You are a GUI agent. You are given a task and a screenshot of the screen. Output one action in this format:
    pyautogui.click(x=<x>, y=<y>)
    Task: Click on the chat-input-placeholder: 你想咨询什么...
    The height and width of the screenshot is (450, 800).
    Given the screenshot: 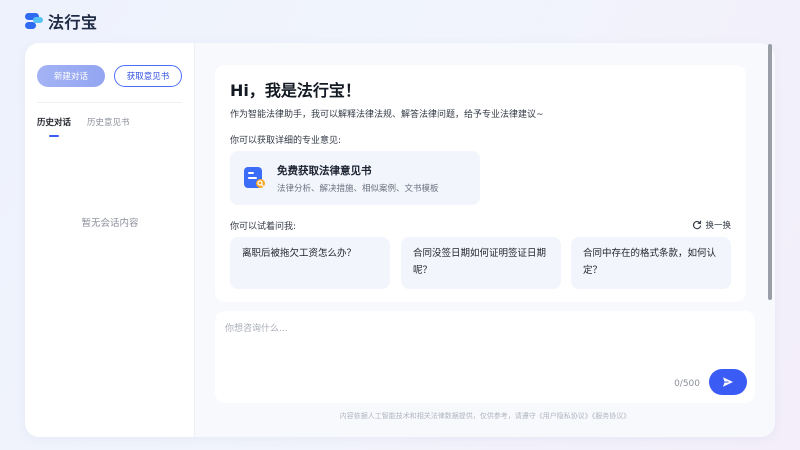 What is the action you would take?
    pyautogui.click(x=256, y=327)
    